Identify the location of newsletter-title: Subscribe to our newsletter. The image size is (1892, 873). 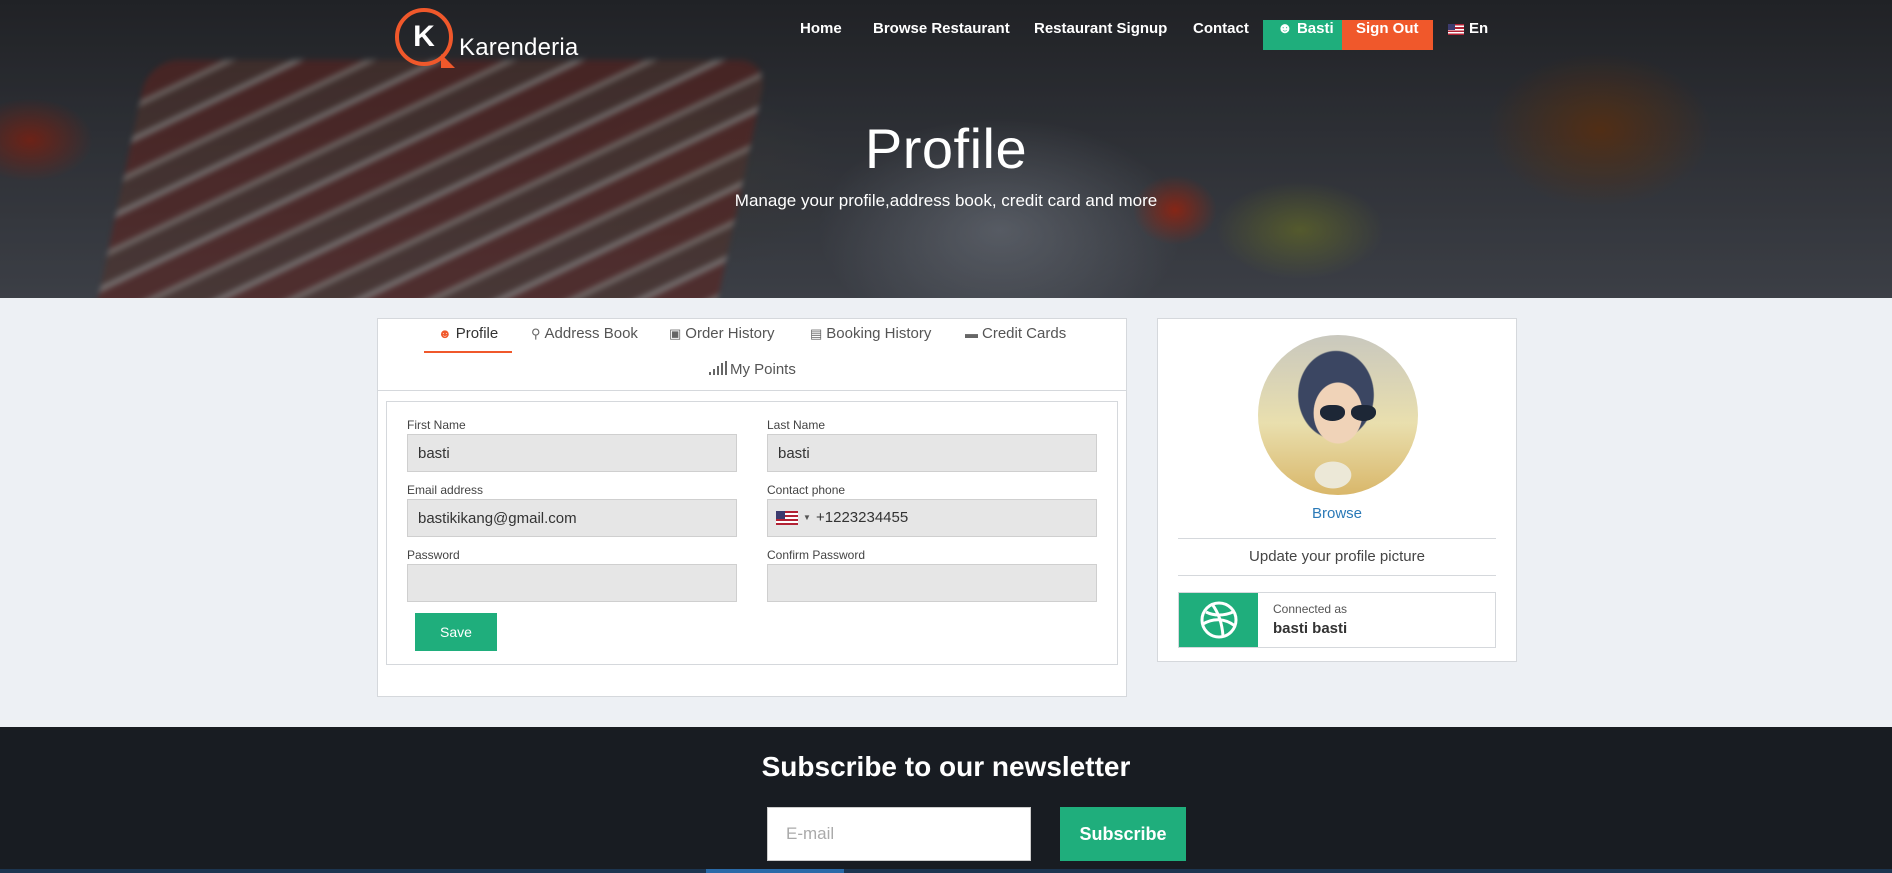
(946, 766).